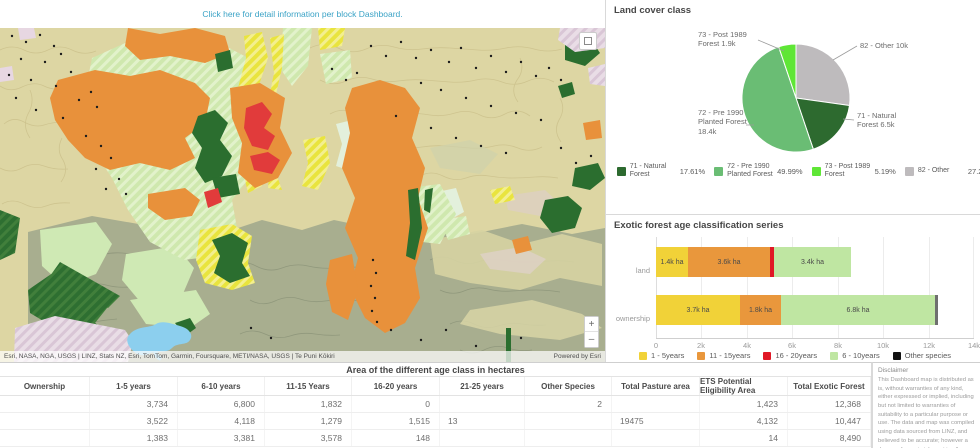 Image resolution: width=980 pixels, height=448 pixels. Describe the element at coordinates (577, 356) in the screenshot. I see `powered-by-esri: Powered by Esri` at that location.